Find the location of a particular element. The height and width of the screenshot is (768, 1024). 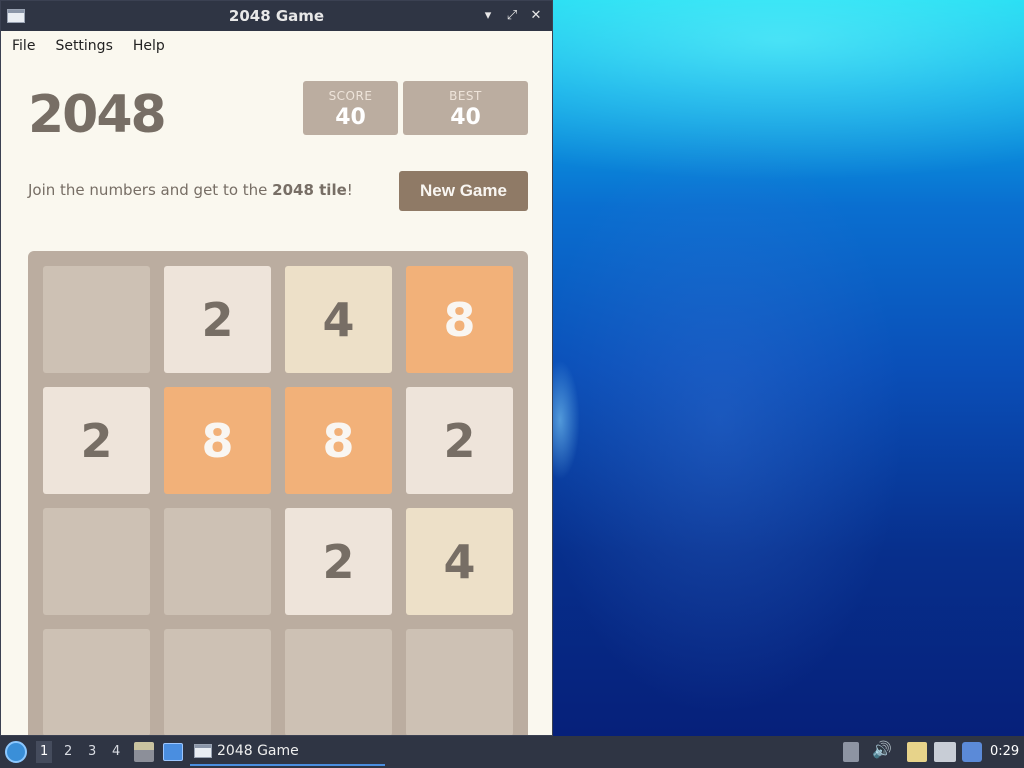

menubar: File Settings Help is located at coordinates (276, 46).